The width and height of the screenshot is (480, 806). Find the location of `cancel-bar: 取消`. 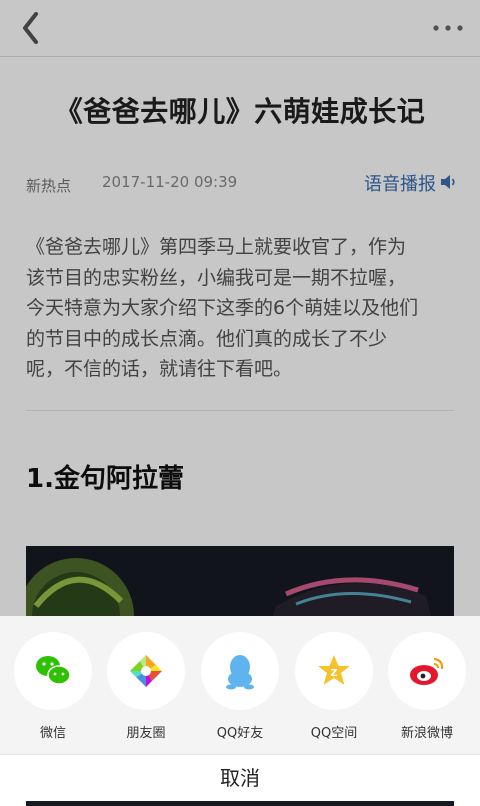

cancel-bar: 取消 is located at coordinates (240, 777).